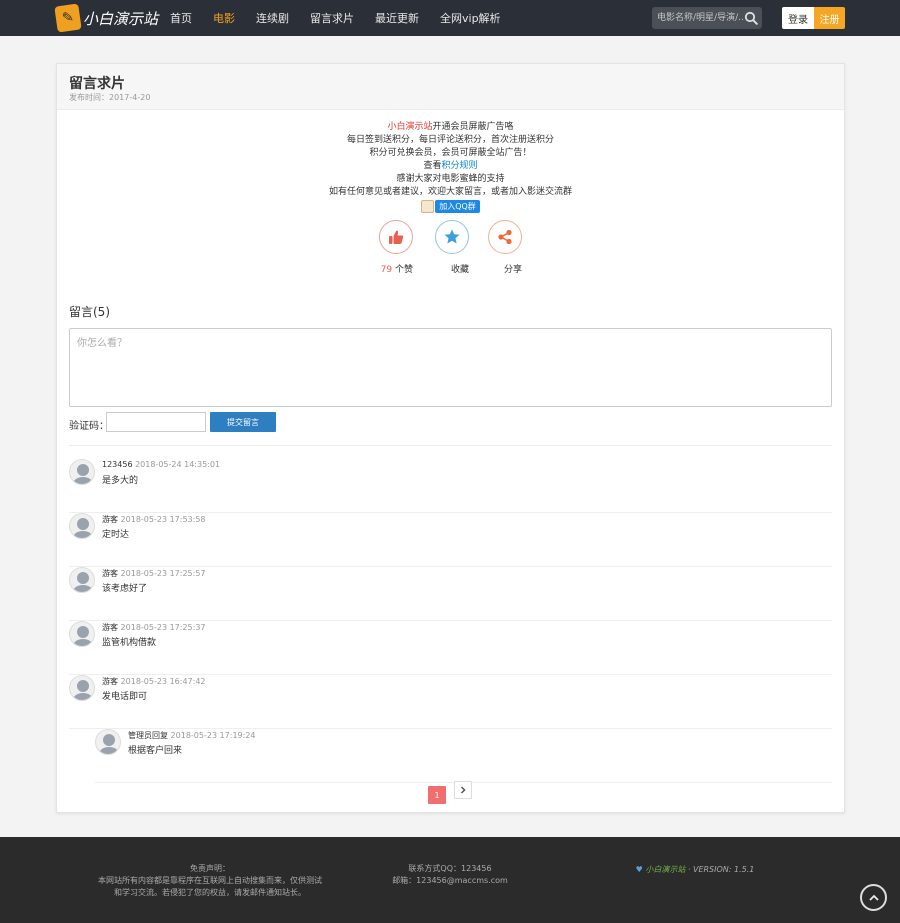  What do you see at coordinates (751, 18) in the screenshot?
I see `search-icon` at bounding box center [751, 18].